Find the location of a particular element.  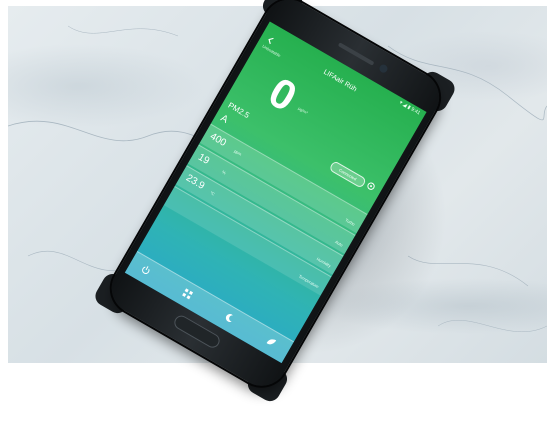

moon-icon is located at coordinates (229, 318).